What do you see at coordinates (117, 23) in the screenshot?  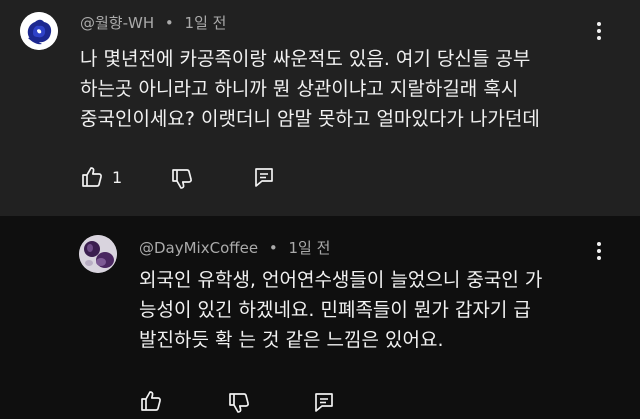 I see `author-name: @월향-WH` at bounding box center [117, 23].